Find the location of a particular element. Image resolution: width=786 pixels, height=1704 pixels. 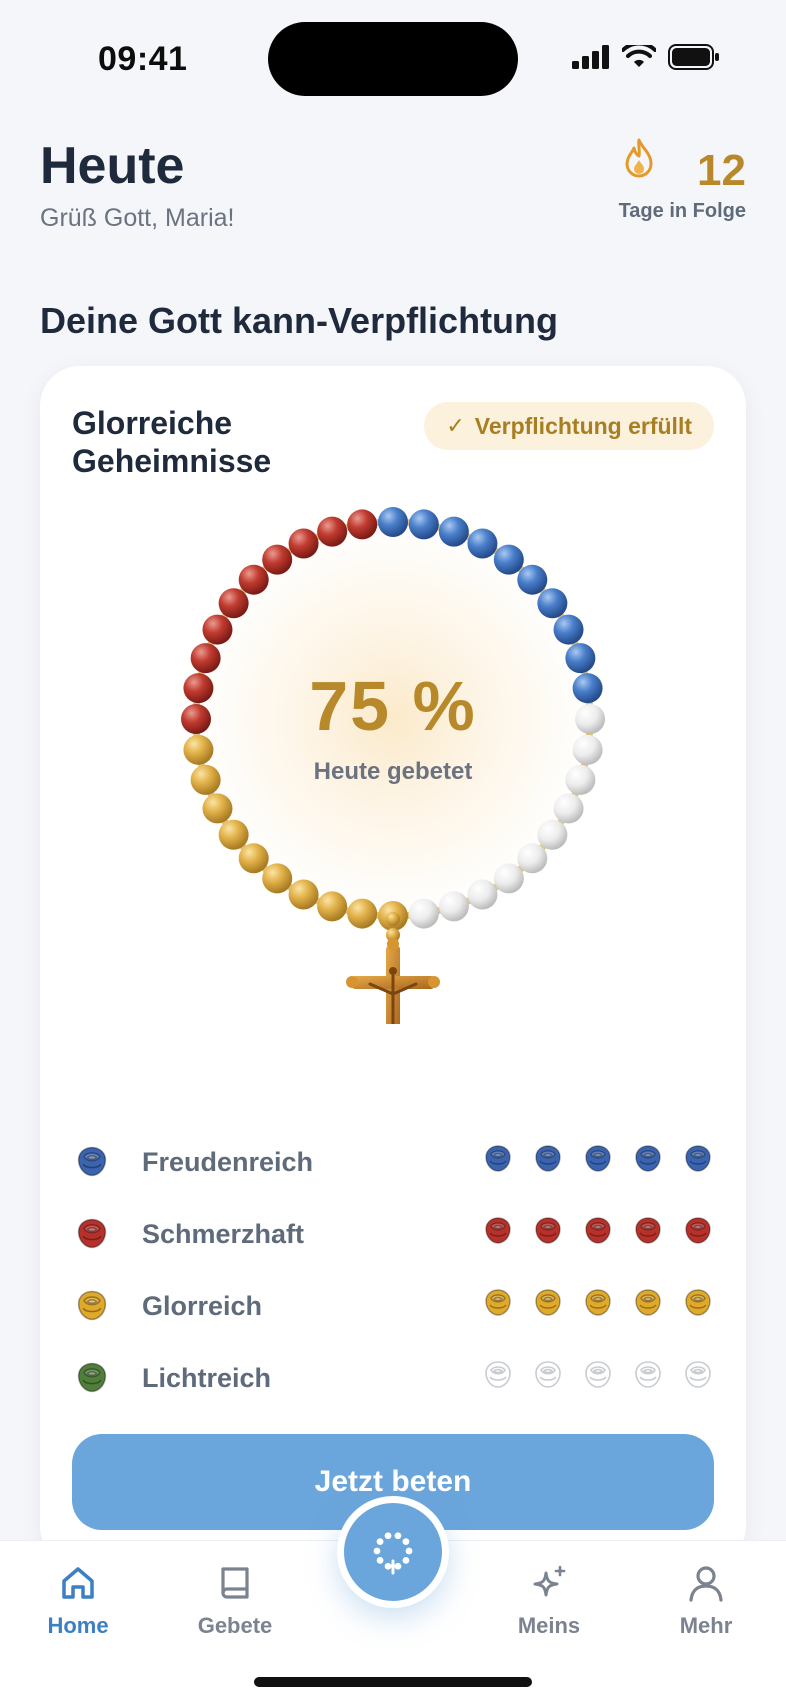

mystery-set-title: Glorreiche Geheimnisse is located at coordinates (172, 442).